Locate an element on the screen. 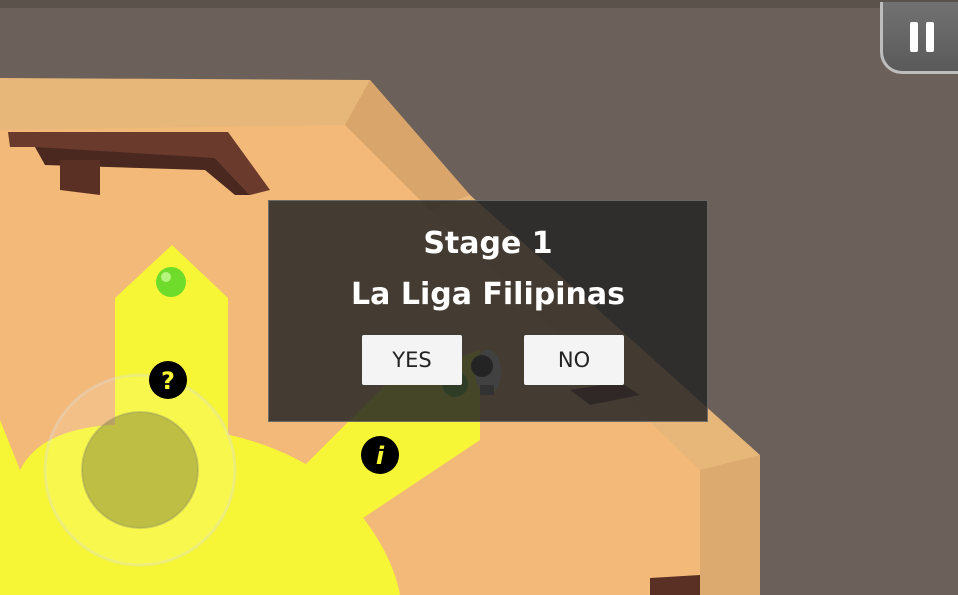 The width and height of the screenshot is (958, 595). yes-button: YES is located at coordinates (412, 360).